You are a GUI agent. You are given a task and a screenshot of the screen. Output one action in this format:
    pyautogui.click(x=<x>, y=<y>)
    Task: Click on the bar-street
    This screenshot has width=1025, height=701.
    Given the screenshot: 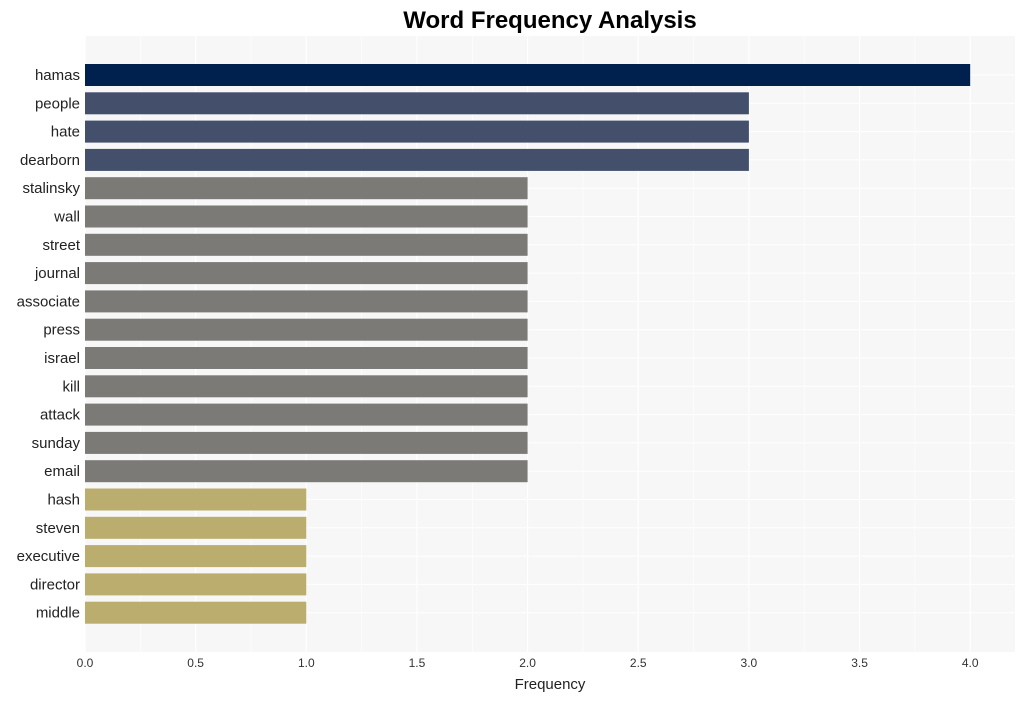 What is the action you would take?
    pyautogui.click(x=306, y=244)
    